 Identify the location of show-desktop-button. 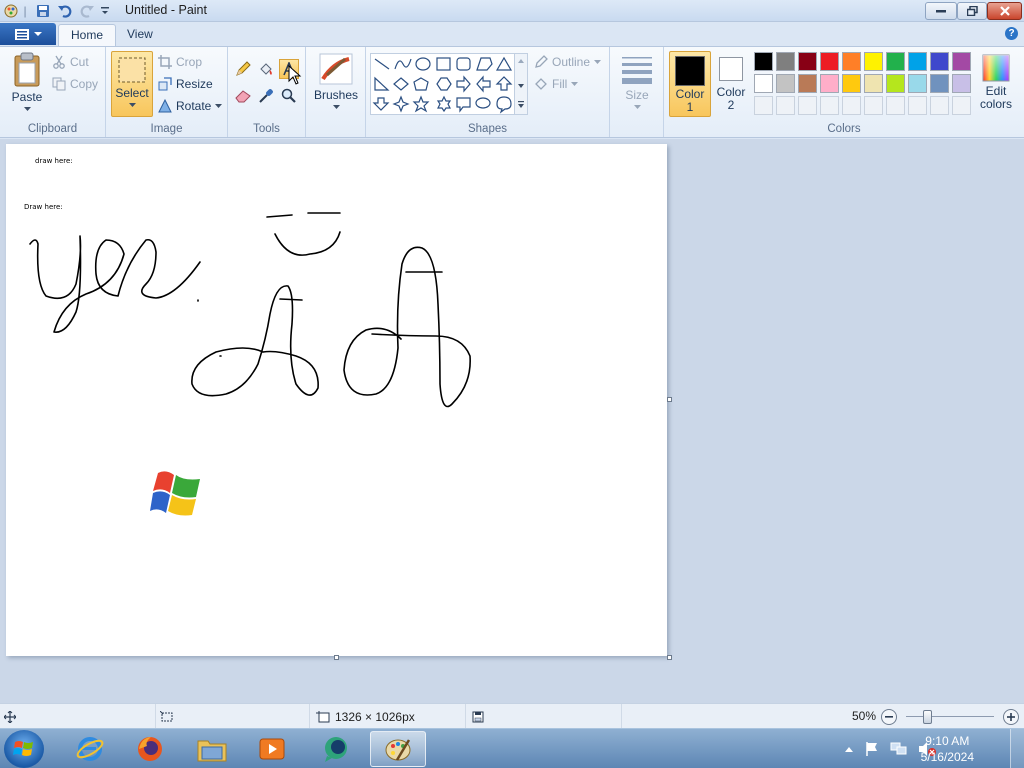
(1017, 748).